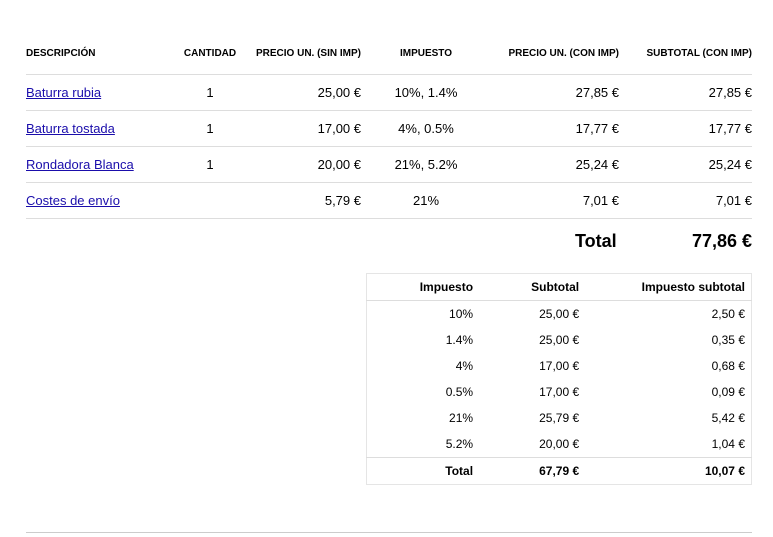 This screenshot has height=537, width=773. What do you see at coordinates (459, 444) in the screenshot?
I see `tax-rate-cell: 5.2%` at bounding box center [459, 444].